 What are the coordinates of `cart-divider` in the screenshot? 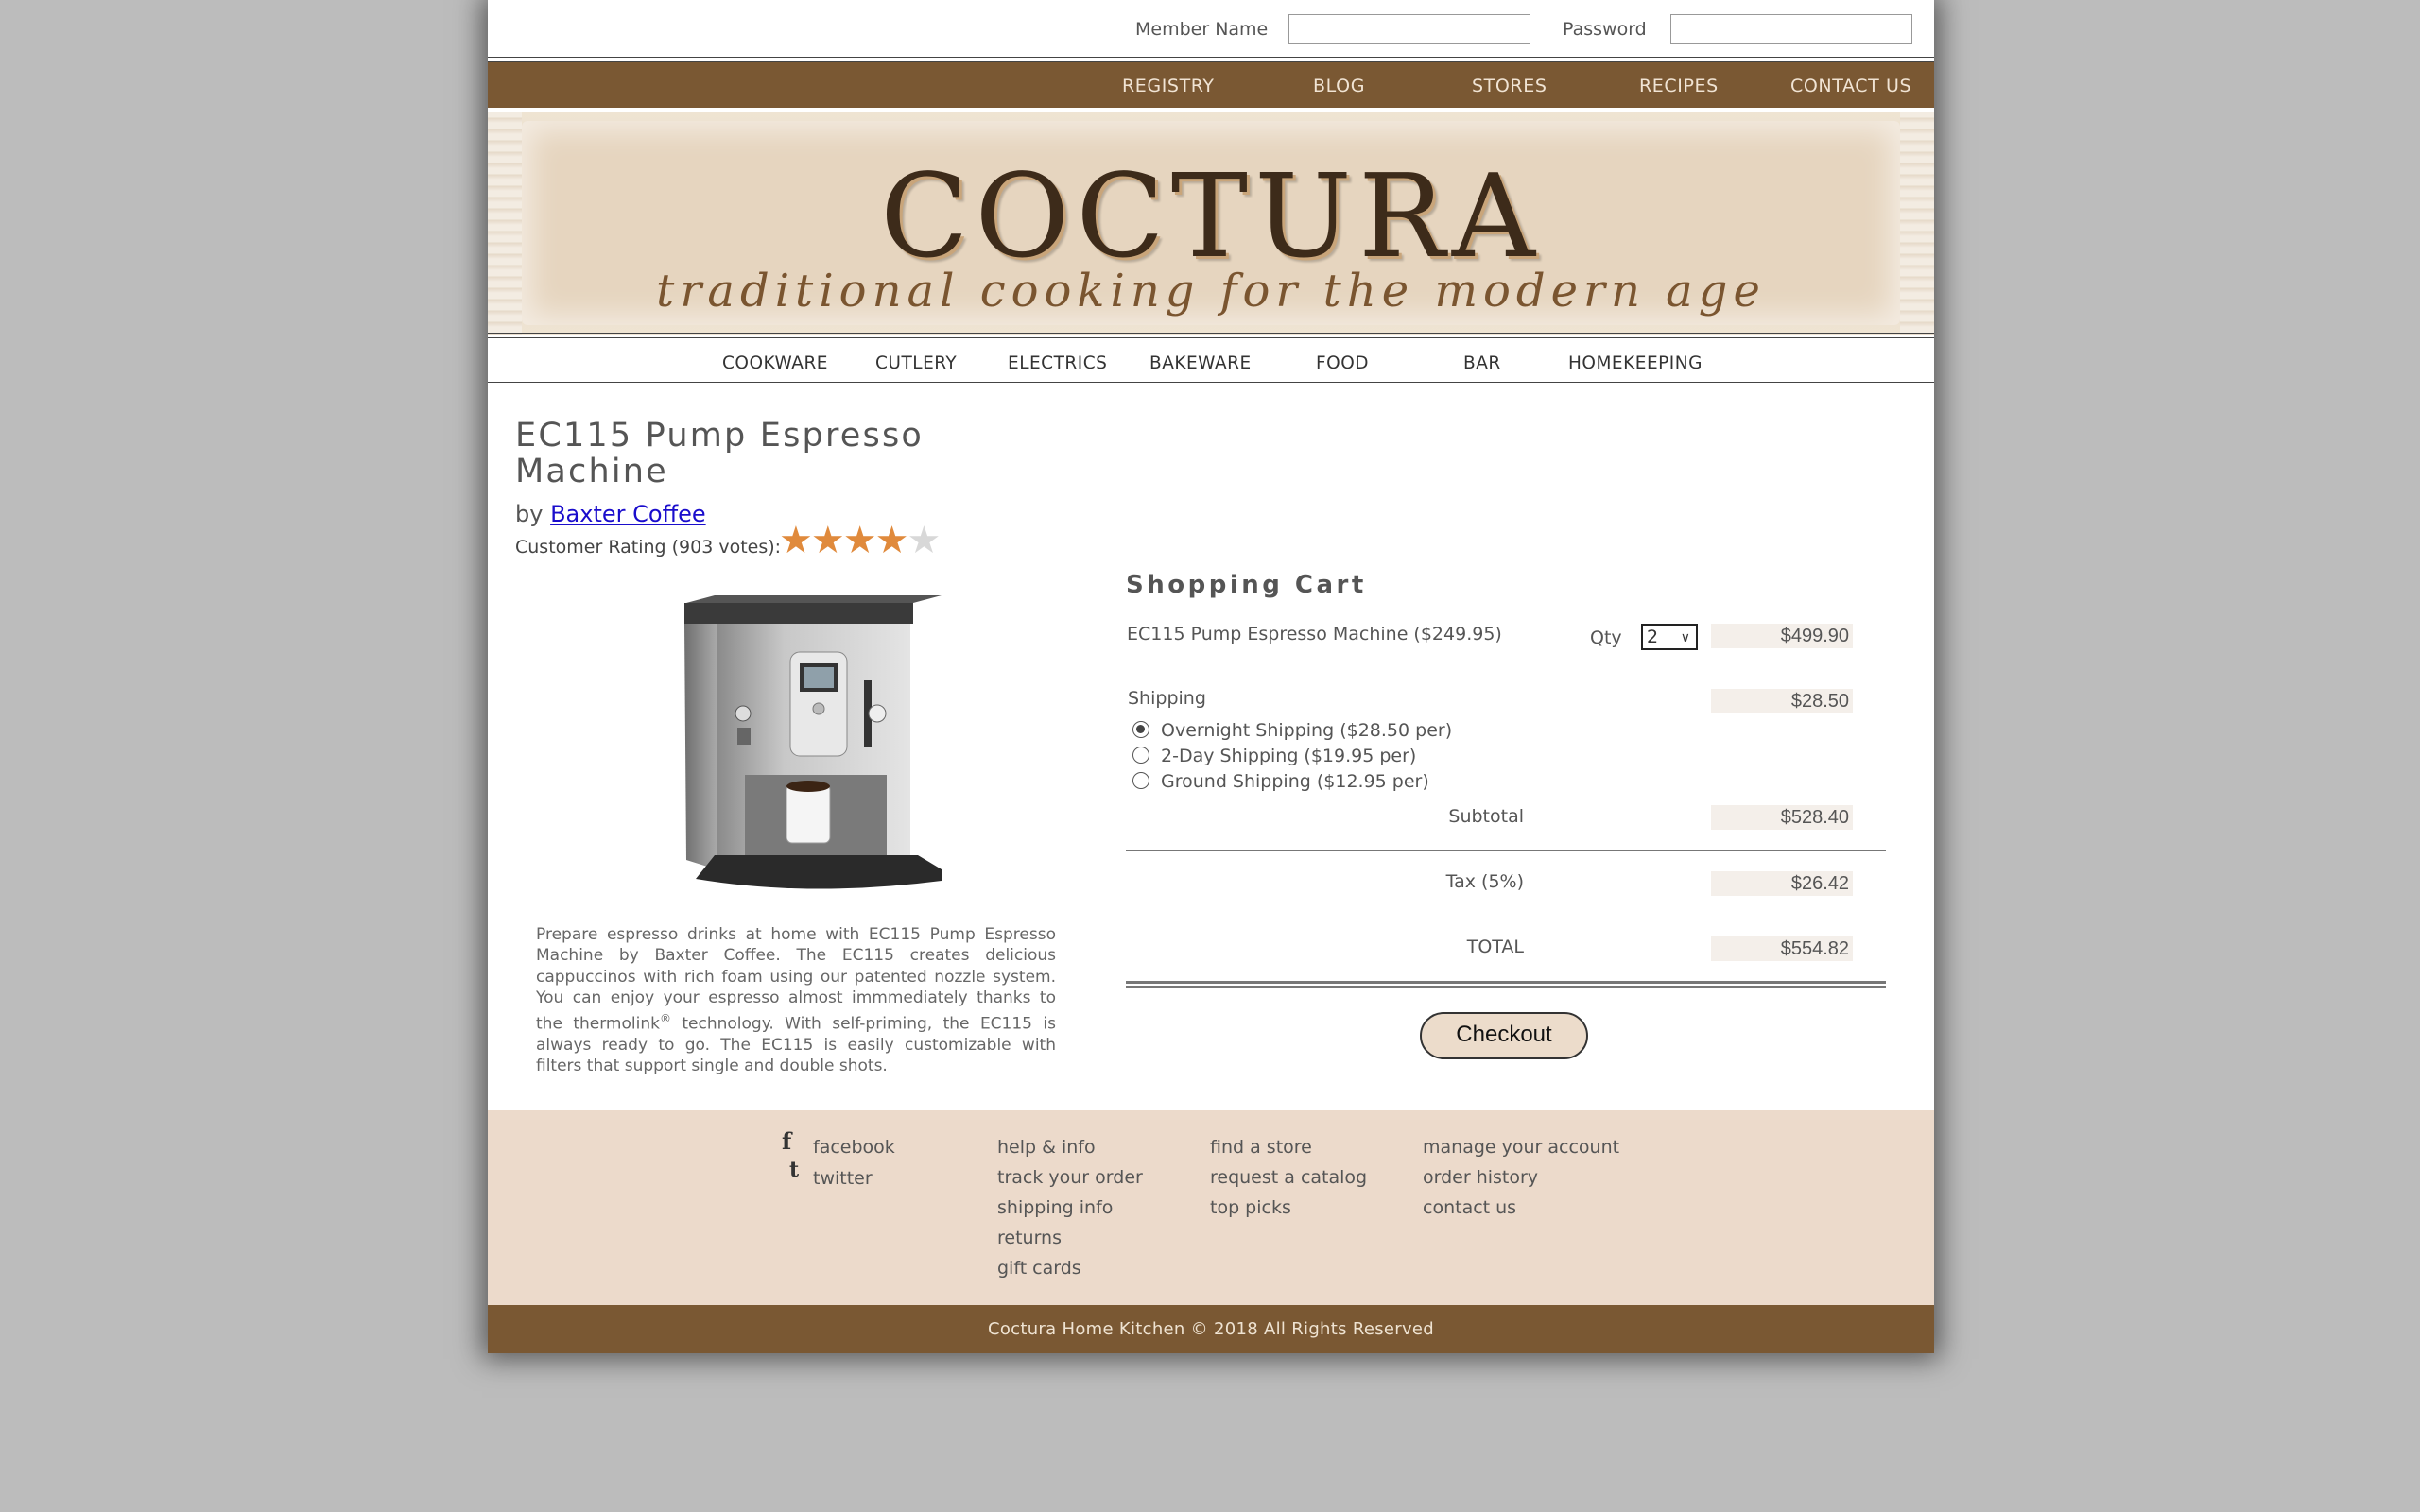 It's located at (1506, 850).